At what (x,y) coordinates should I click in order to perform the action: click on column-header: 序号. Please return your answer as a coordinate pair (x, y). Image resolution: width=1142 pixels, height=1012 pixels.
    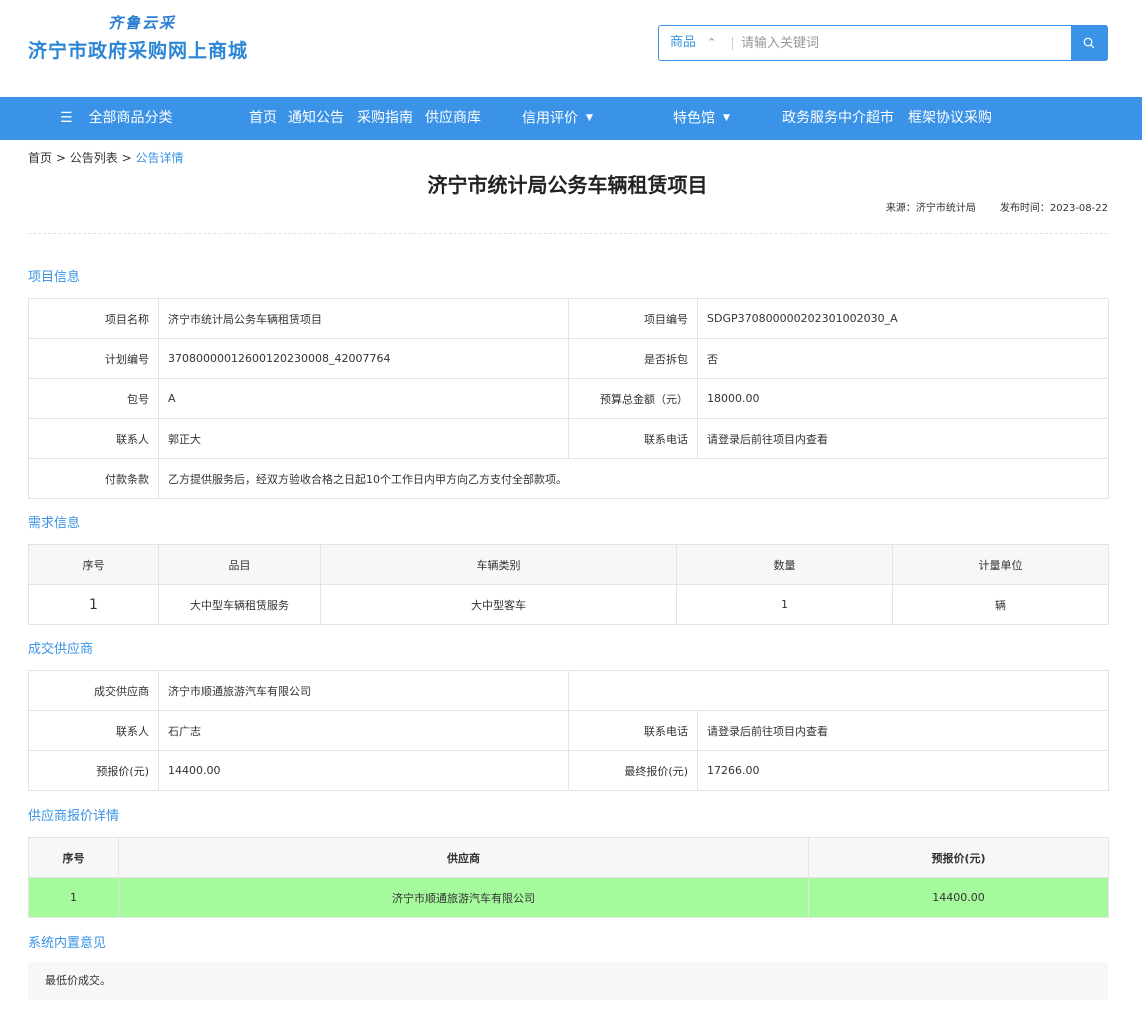
    Looking at the image, I should click on (93, 564).